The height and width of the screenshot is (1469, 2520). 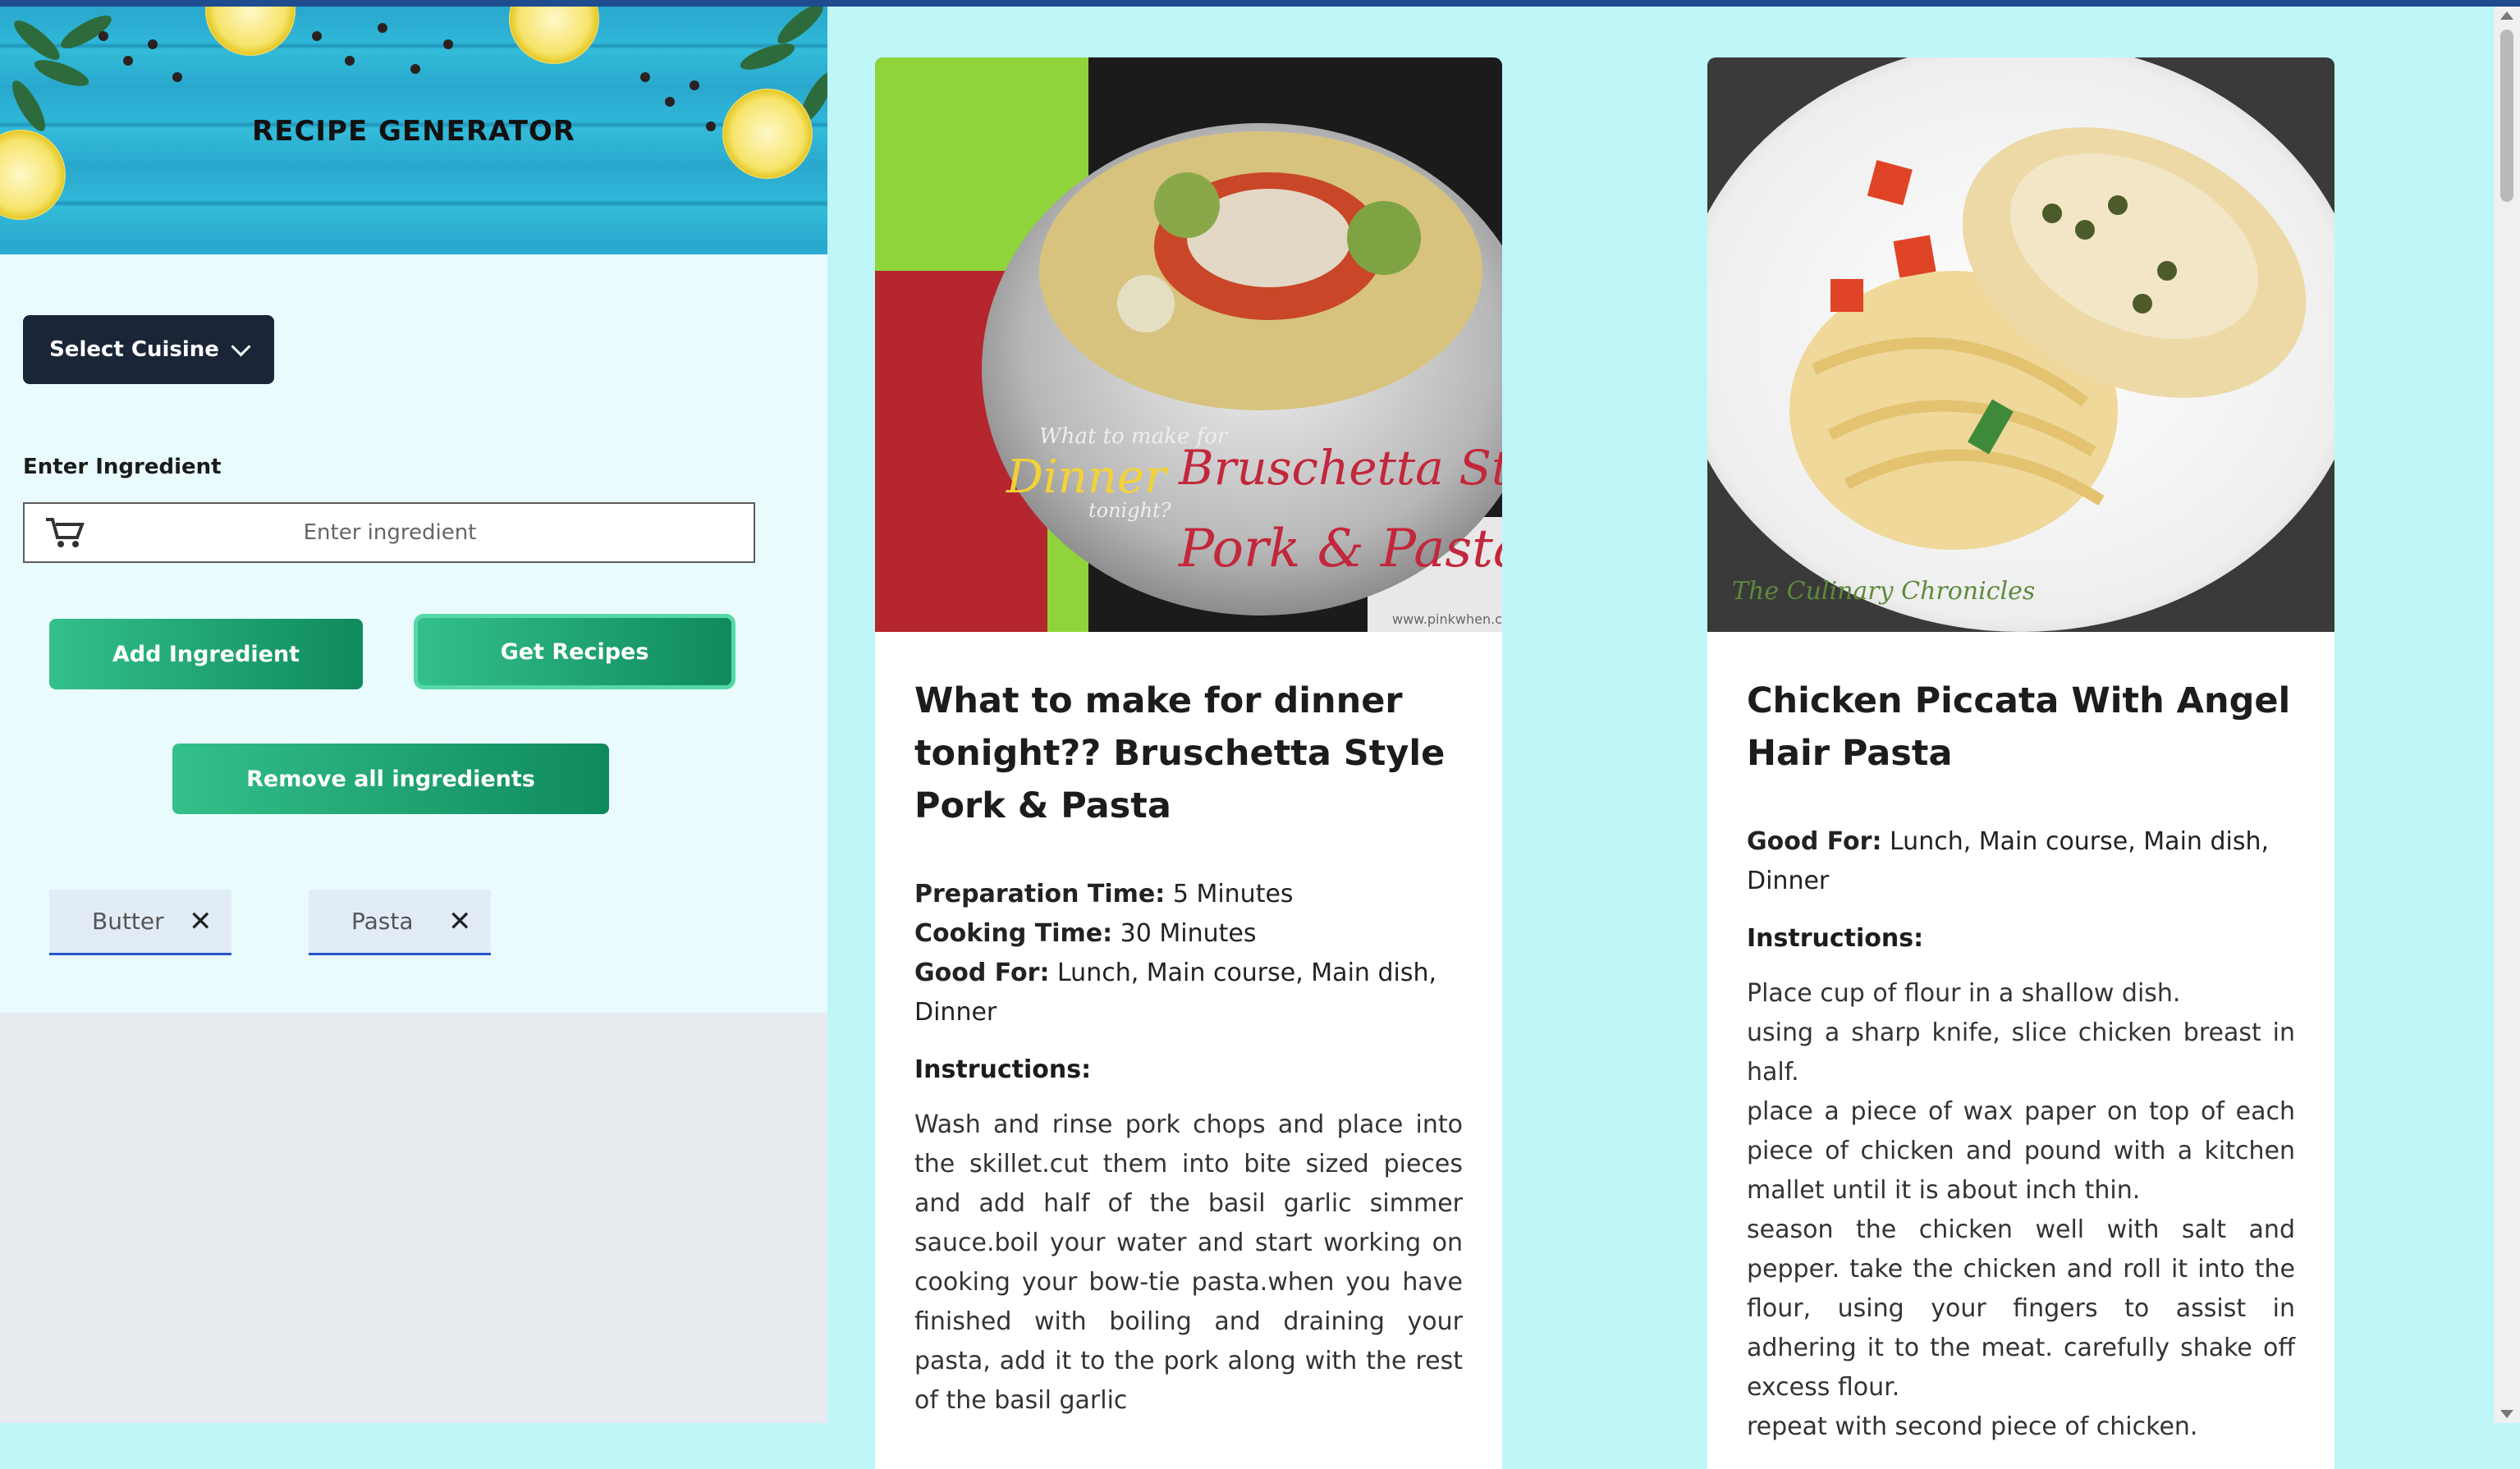 I want to click on image-watermark: The Culinary Chronicles, so click(x=1883, y=591).